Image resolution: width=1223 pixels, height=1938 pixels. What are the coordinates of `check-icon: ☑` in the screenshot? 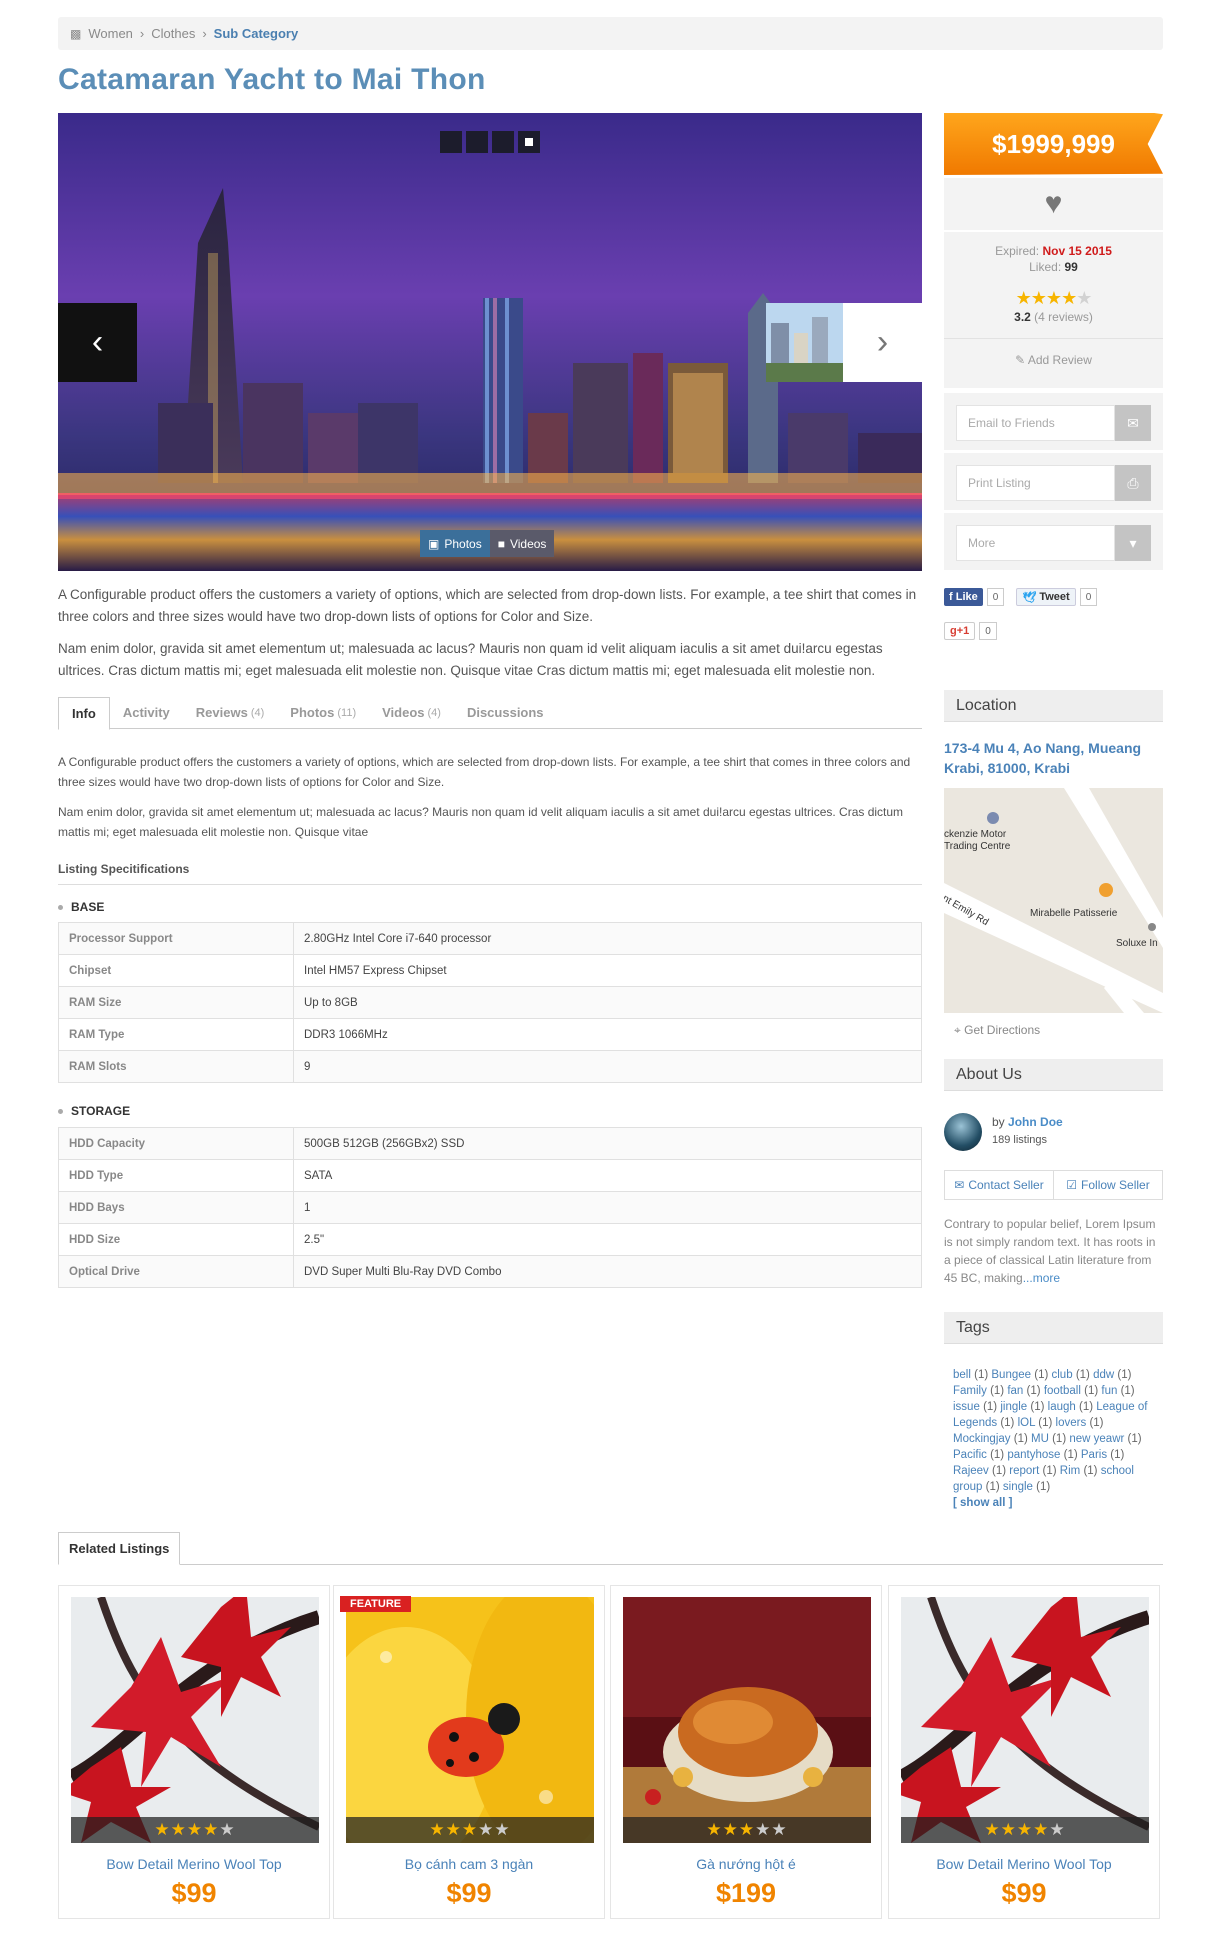 It's located at (1072, 1185).